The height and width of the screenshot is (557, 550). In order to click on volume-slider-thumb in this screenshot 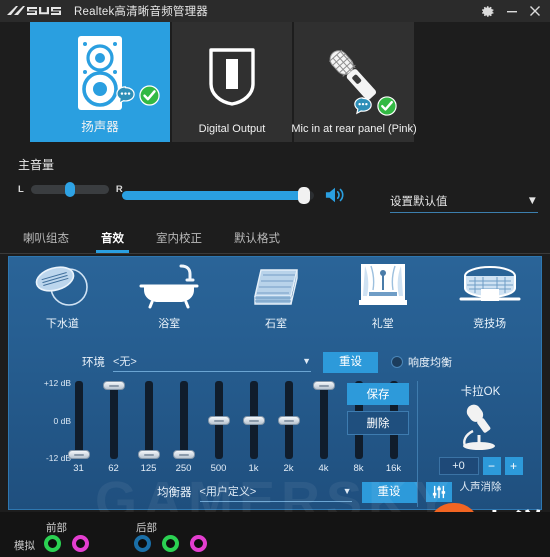, I will do `click(304, 195)`.